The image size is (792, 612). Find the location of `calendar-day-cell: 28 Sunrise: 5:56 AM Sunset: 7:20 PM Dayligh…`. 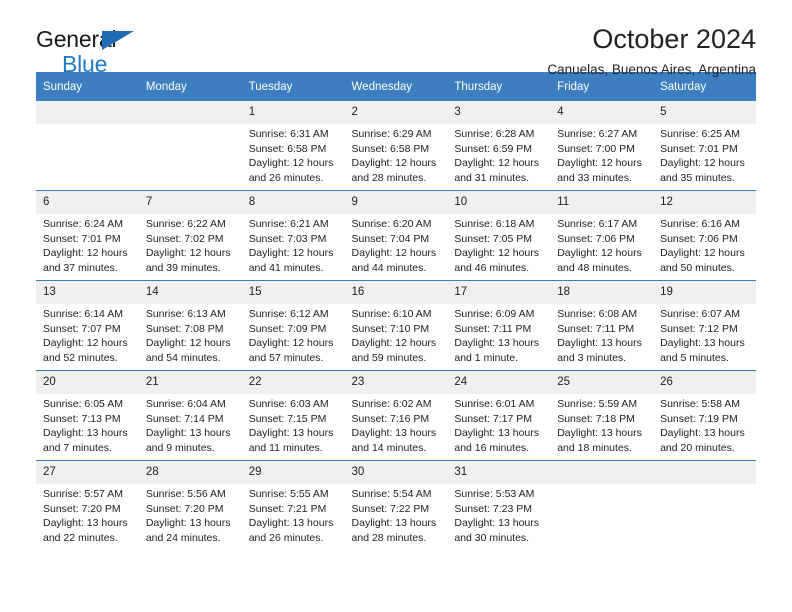

calendar-day-cell: 28 Sunrise: 5:56 AM Sunset: 7:20 PM Dayligh… is located at coordinates (190, 505).